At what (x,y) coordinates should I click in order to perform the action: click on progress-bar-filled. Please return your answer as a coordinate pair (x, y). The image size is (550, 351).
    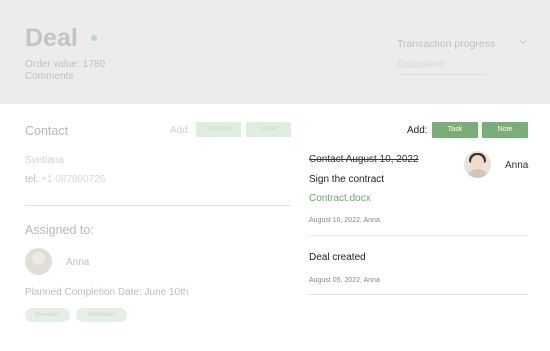
    Looking at the image, I should click on (440, 74).